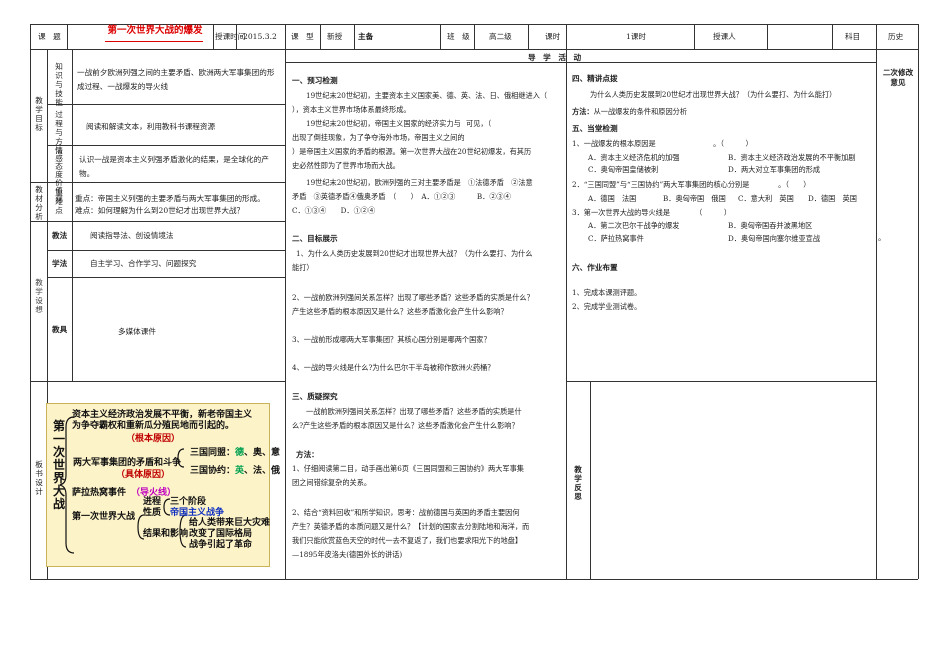  Describe the element at coordinates (59, 201) in the screenshot. I see `keypoint-label: 重难点` at that location.